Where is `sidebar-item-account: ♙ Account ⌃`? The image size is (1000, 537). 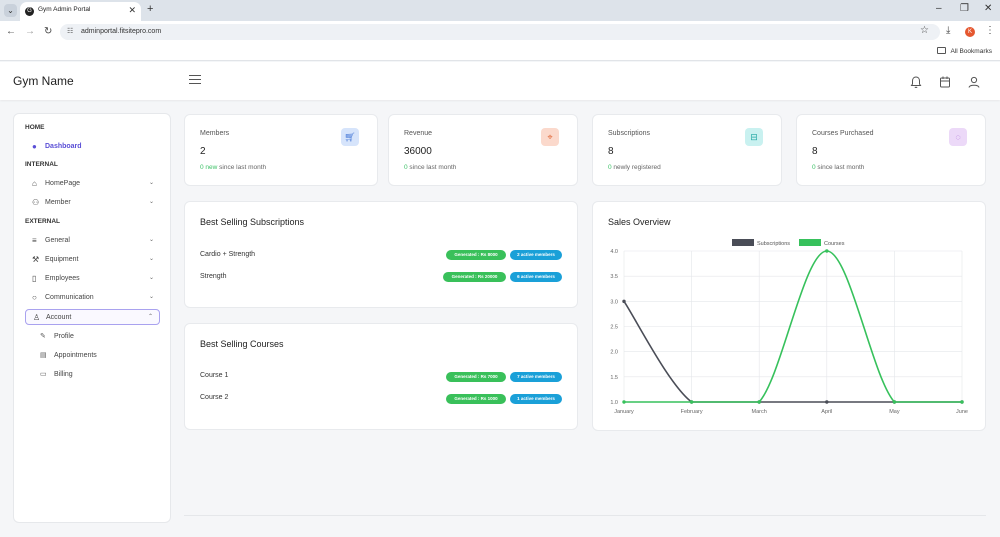 sidebar-item-account: ♙ Account ⌃ is located at coordinates (92, 317).